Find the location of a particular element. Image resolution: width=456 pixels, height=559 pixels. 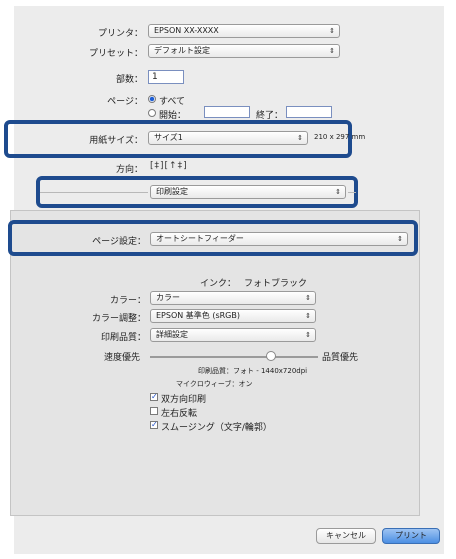

paper-dimensions: 210 x 297 mm is located at coordinates (340, 137).